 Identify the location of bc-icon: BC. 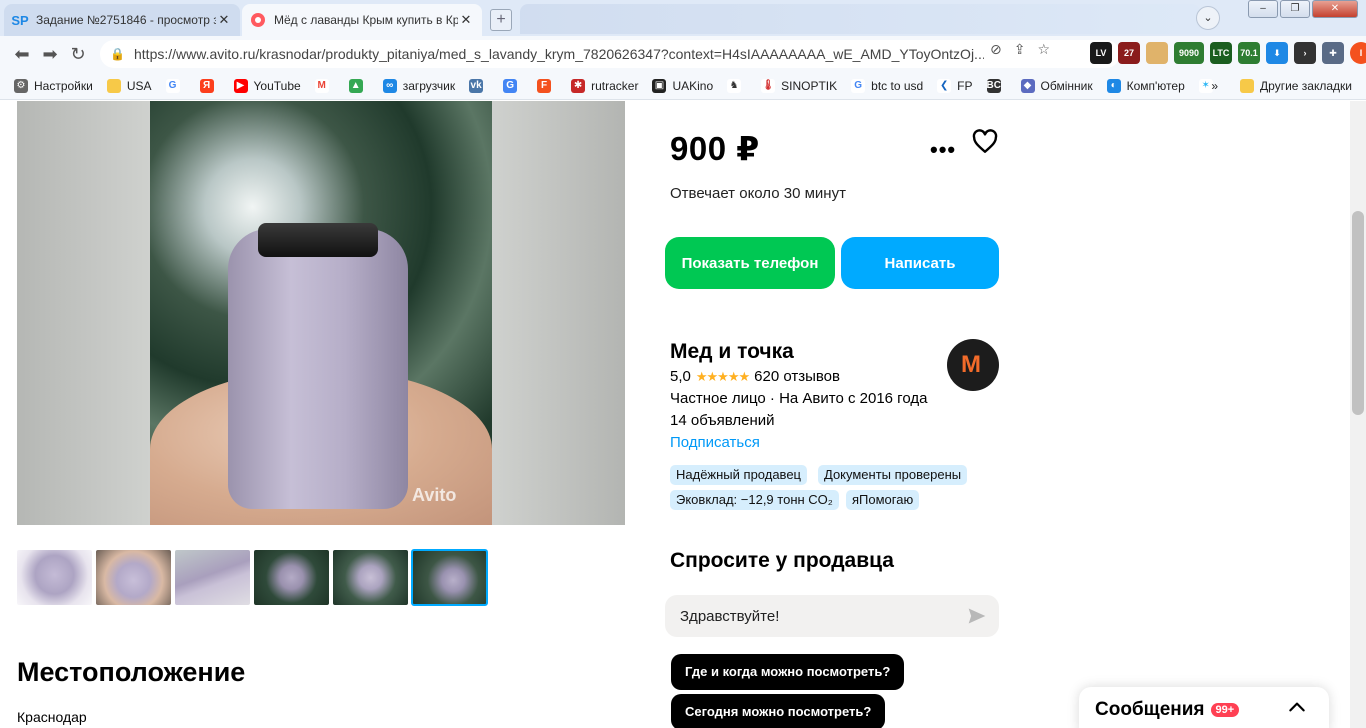
(993, 85).